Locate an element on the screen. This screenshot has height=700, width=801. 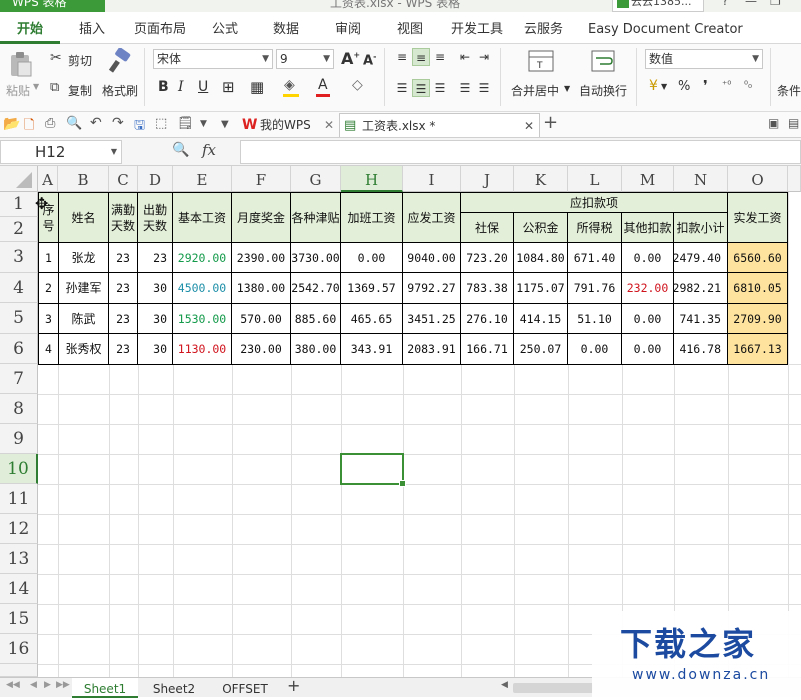
header-cell: 加班工资 is located at coordinates (372, 218).